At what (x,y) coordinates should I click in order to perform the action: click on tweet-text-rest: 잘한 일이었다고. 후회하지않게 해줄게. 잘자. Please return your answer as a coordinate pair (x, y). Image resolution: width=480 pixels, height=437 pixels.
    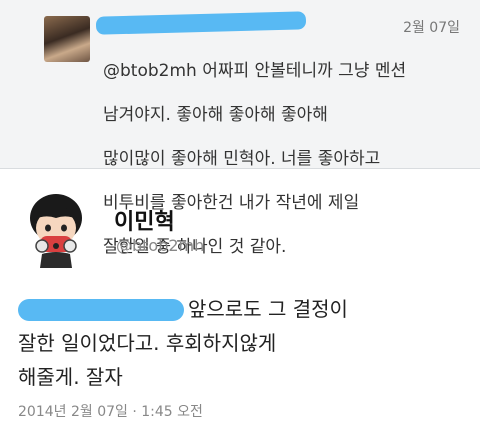
    Looking at the image, I should click on (147, 360).